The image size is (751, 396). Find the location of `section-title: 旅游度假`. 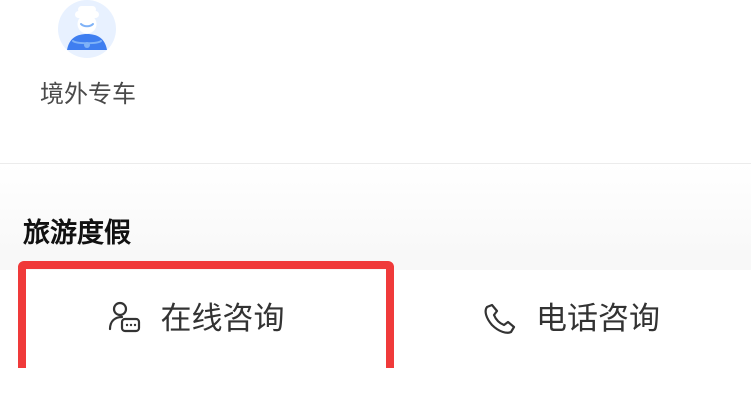

section-title: 旅游度假 is located at coordinates (77, 233).